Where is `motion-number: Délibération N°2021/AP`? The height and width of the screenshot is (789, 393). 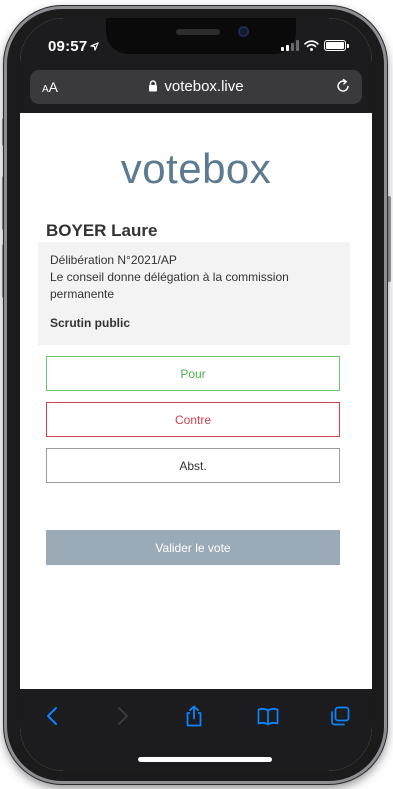 motion-number: Délibération N°2021/AP is located at coordinates (113, 260).